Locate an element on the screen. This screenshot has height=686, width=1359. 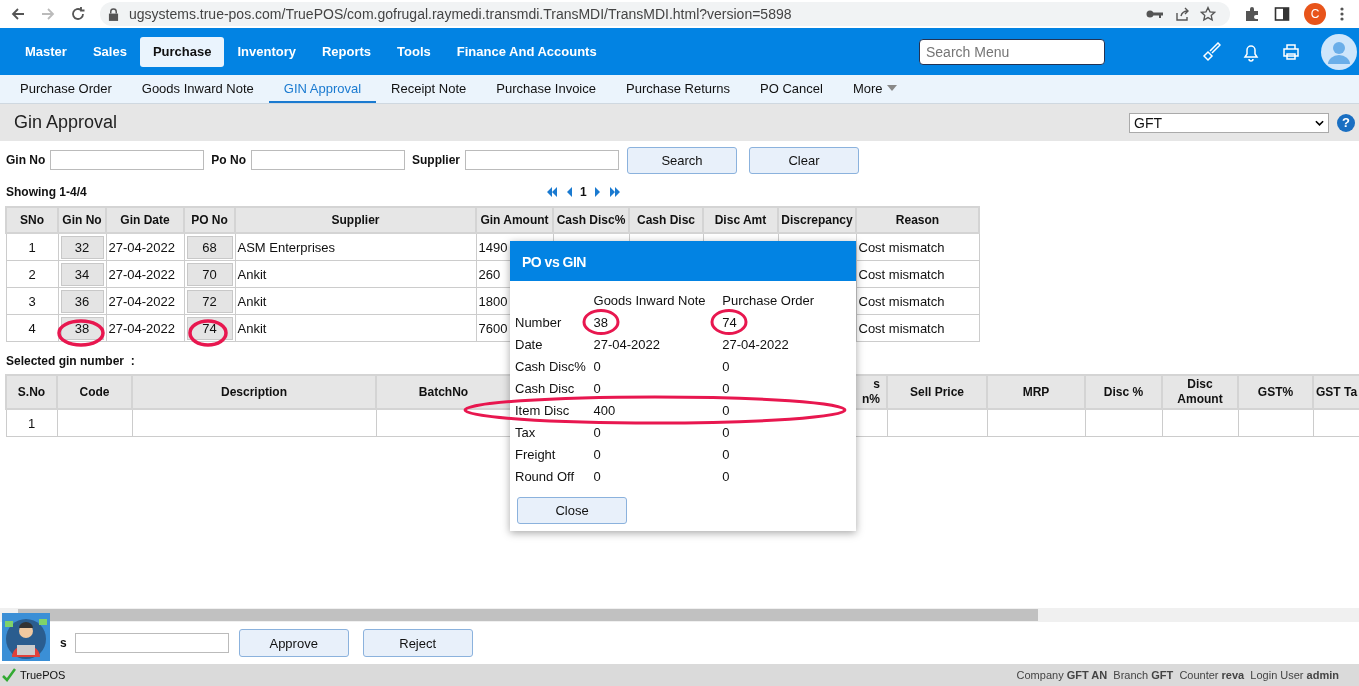
help-button: ? is located at coordinates (1346, 122).